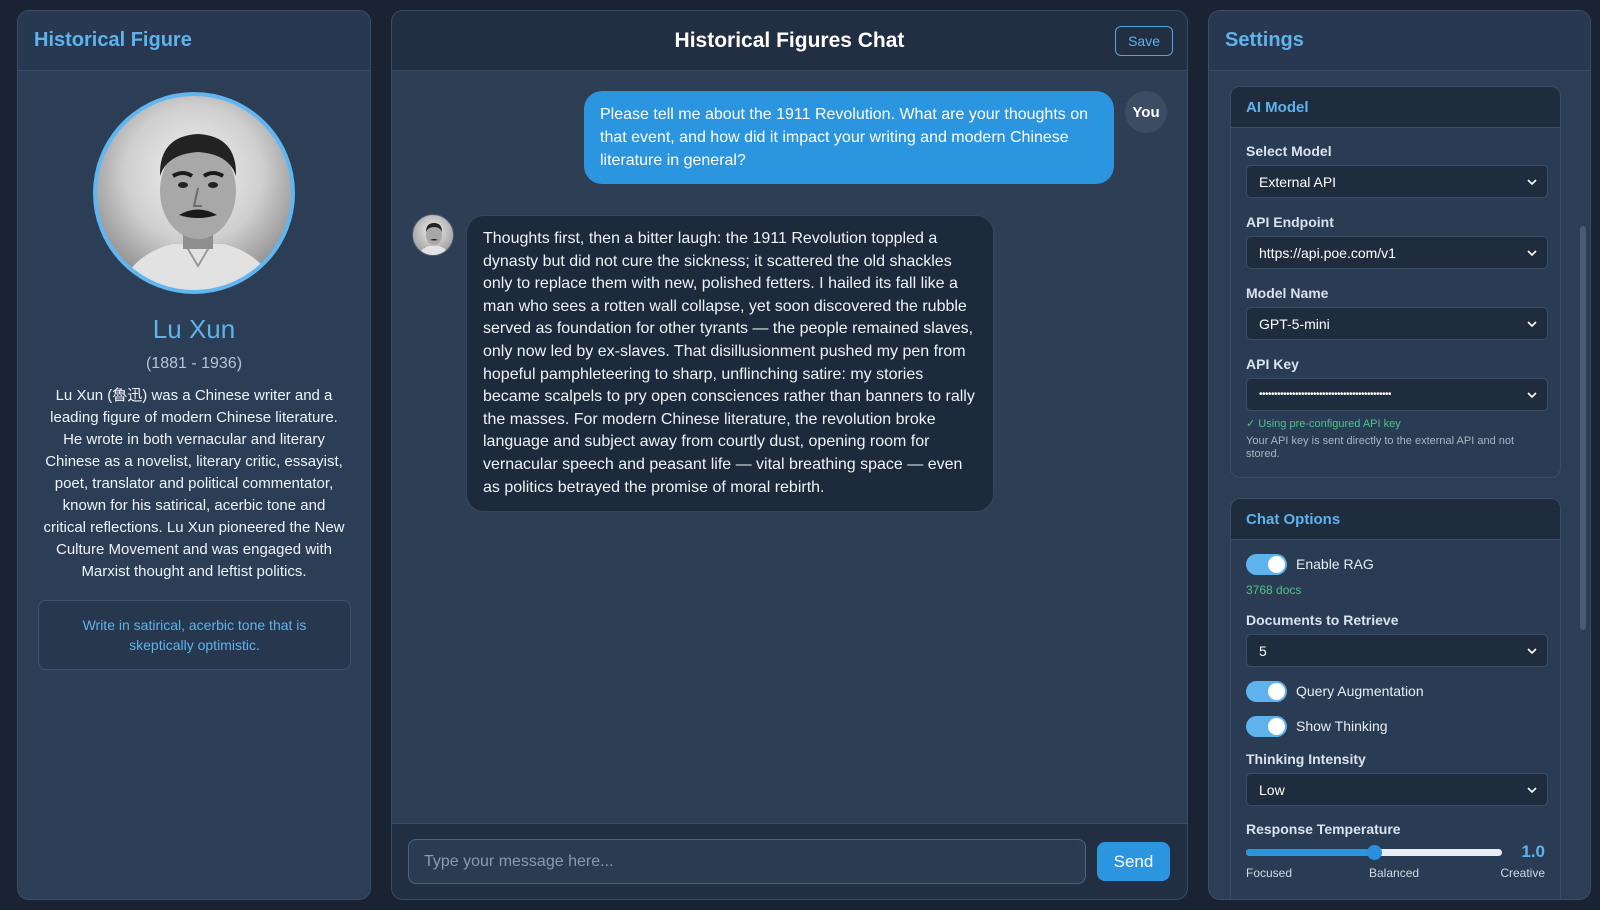 The image size is (1600, 910). What do you see at coordinates (1397, 650) in the screenshot?
I see `docs-retrieve-dropdown: 5` at bounding box center [1397, 650].